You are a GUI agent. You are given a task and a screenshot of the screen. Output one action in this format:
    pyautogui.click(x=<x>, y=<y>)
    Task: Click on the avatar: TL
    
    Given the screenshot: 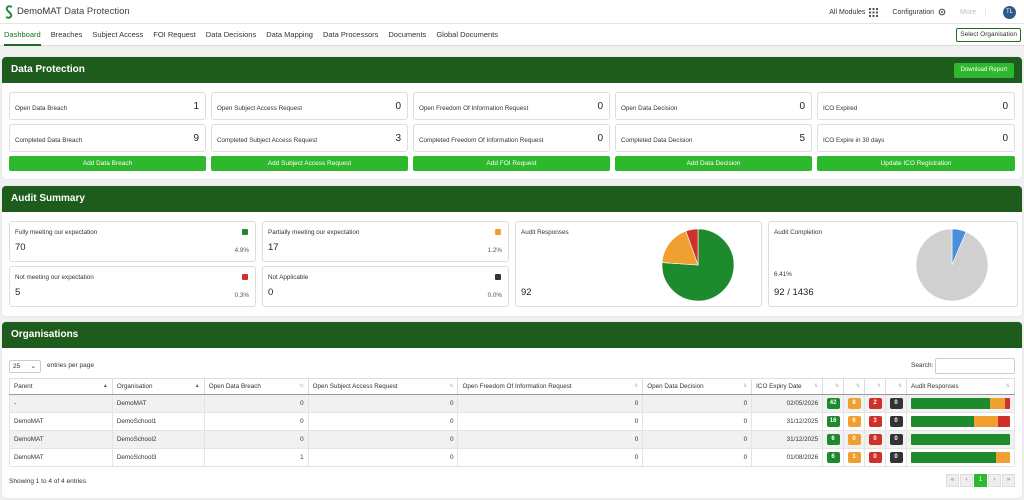 What is the action you would take?
    pyautogui.click(x=1009, y=12)
    